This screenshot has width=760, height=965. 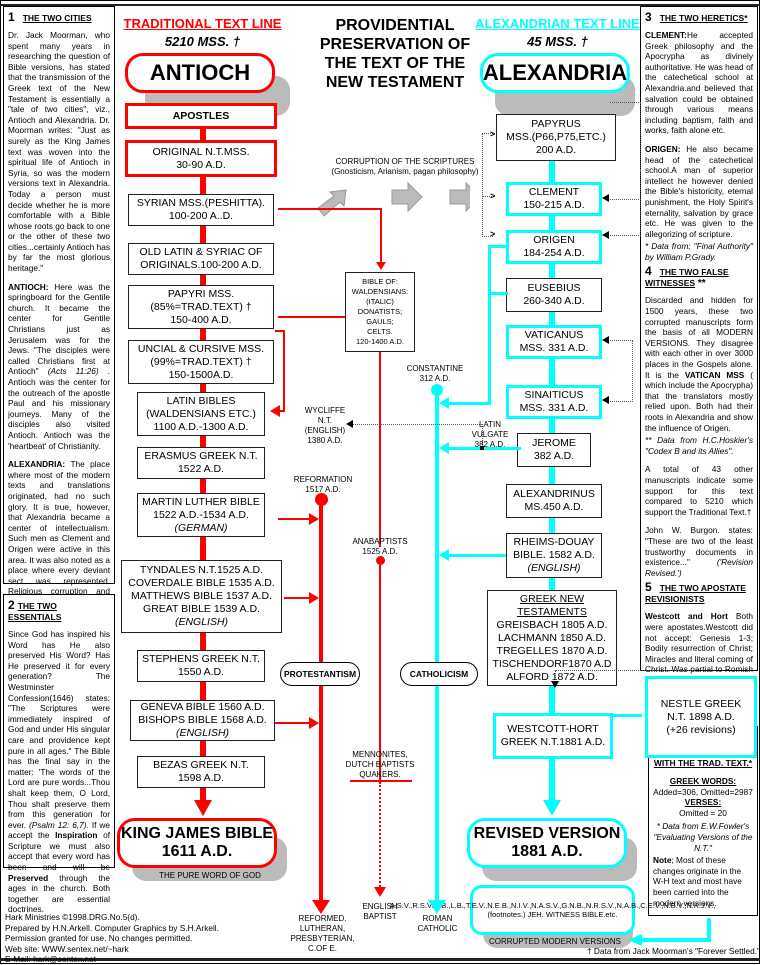 What do you see at coordinates (635, 940) in the screenshot?
I see `modern-arrow` at bounding box center [635, 940].